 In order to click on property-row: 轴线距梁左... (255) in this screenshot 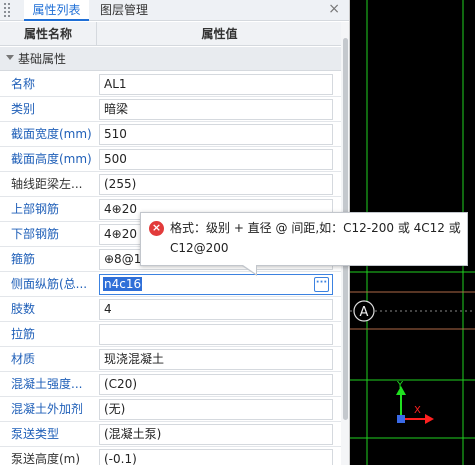, I will do `click(170, 184)`.